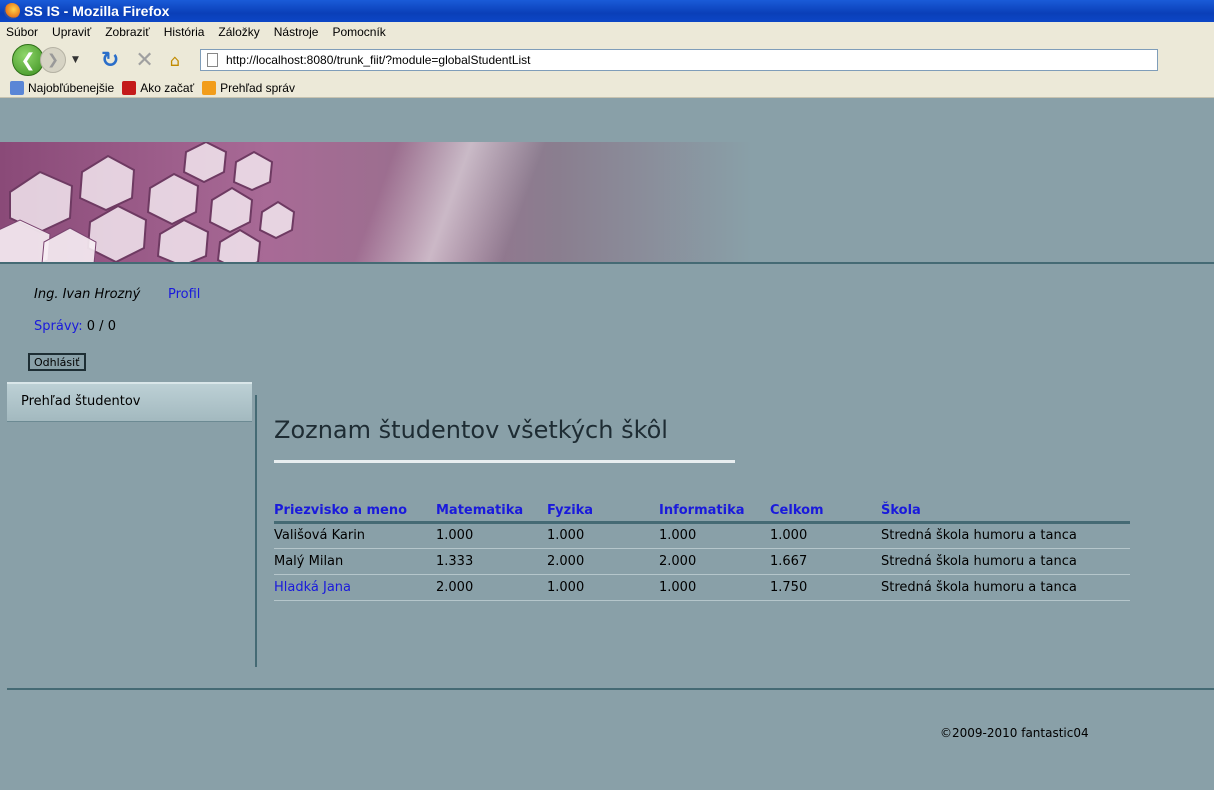 The width and height of the screenshot is (1214, 790). What do you see at coordinates (825, 587) in the screenshot?
I see `cell-total: 1.750` at bounding box center [825, 587].